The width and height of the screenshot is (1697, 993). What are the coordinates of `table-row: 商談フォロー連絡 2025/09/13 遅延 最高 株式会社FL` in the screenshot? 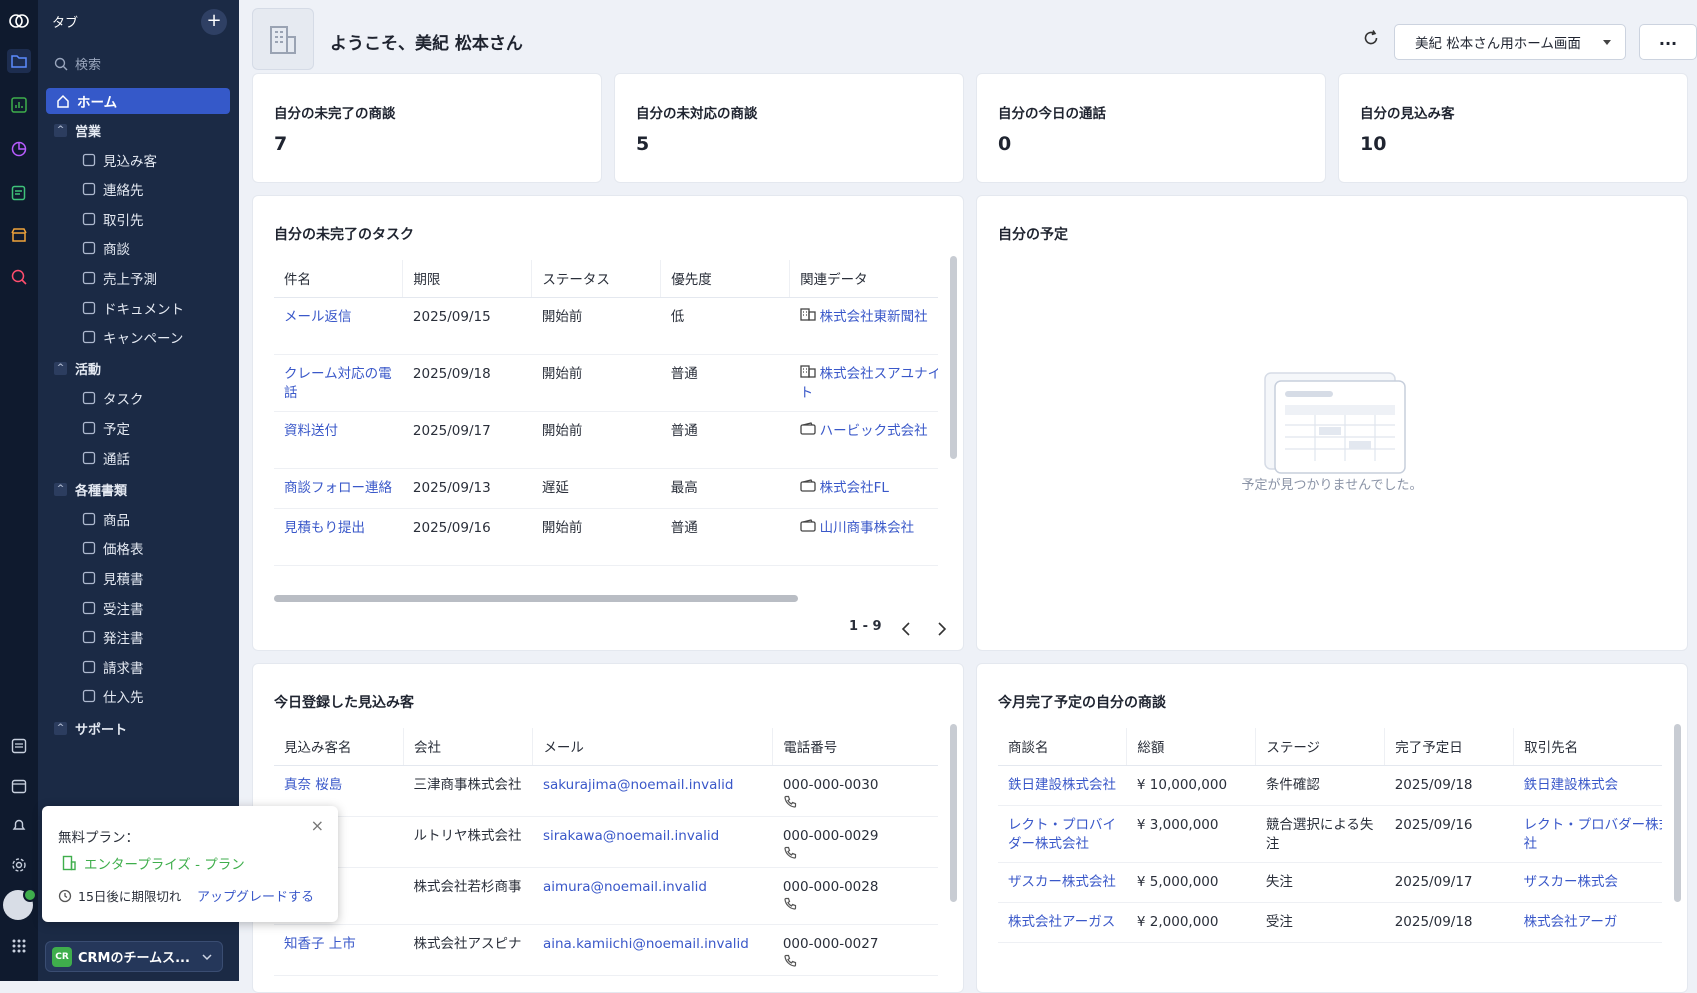 It's located at (606, 488).